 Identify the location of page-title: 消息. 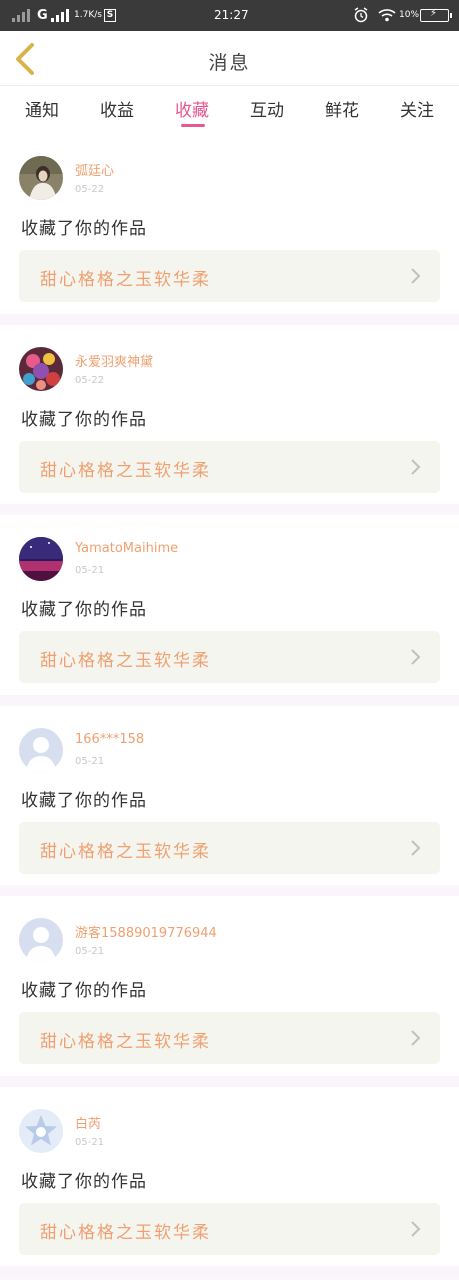
(229, 63).